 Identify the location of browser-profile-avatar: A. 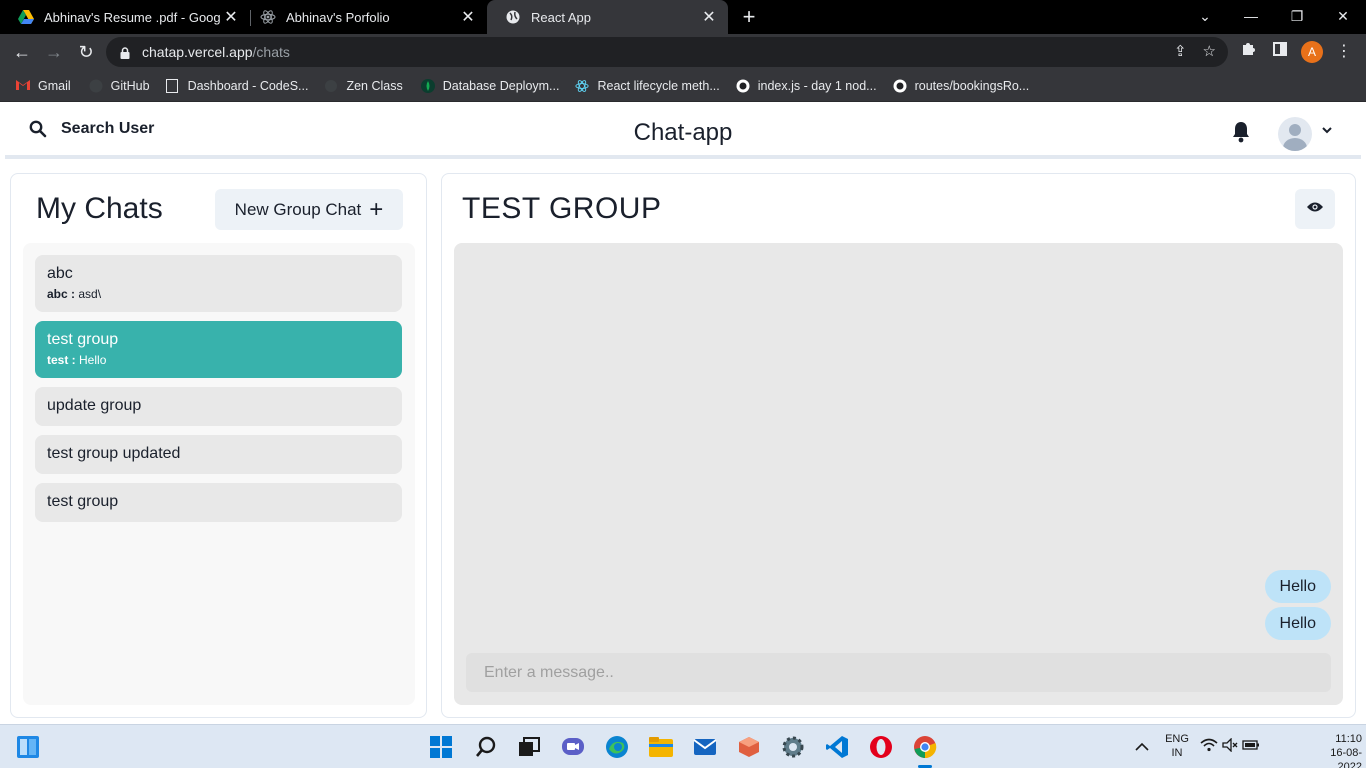
(1312, 52).